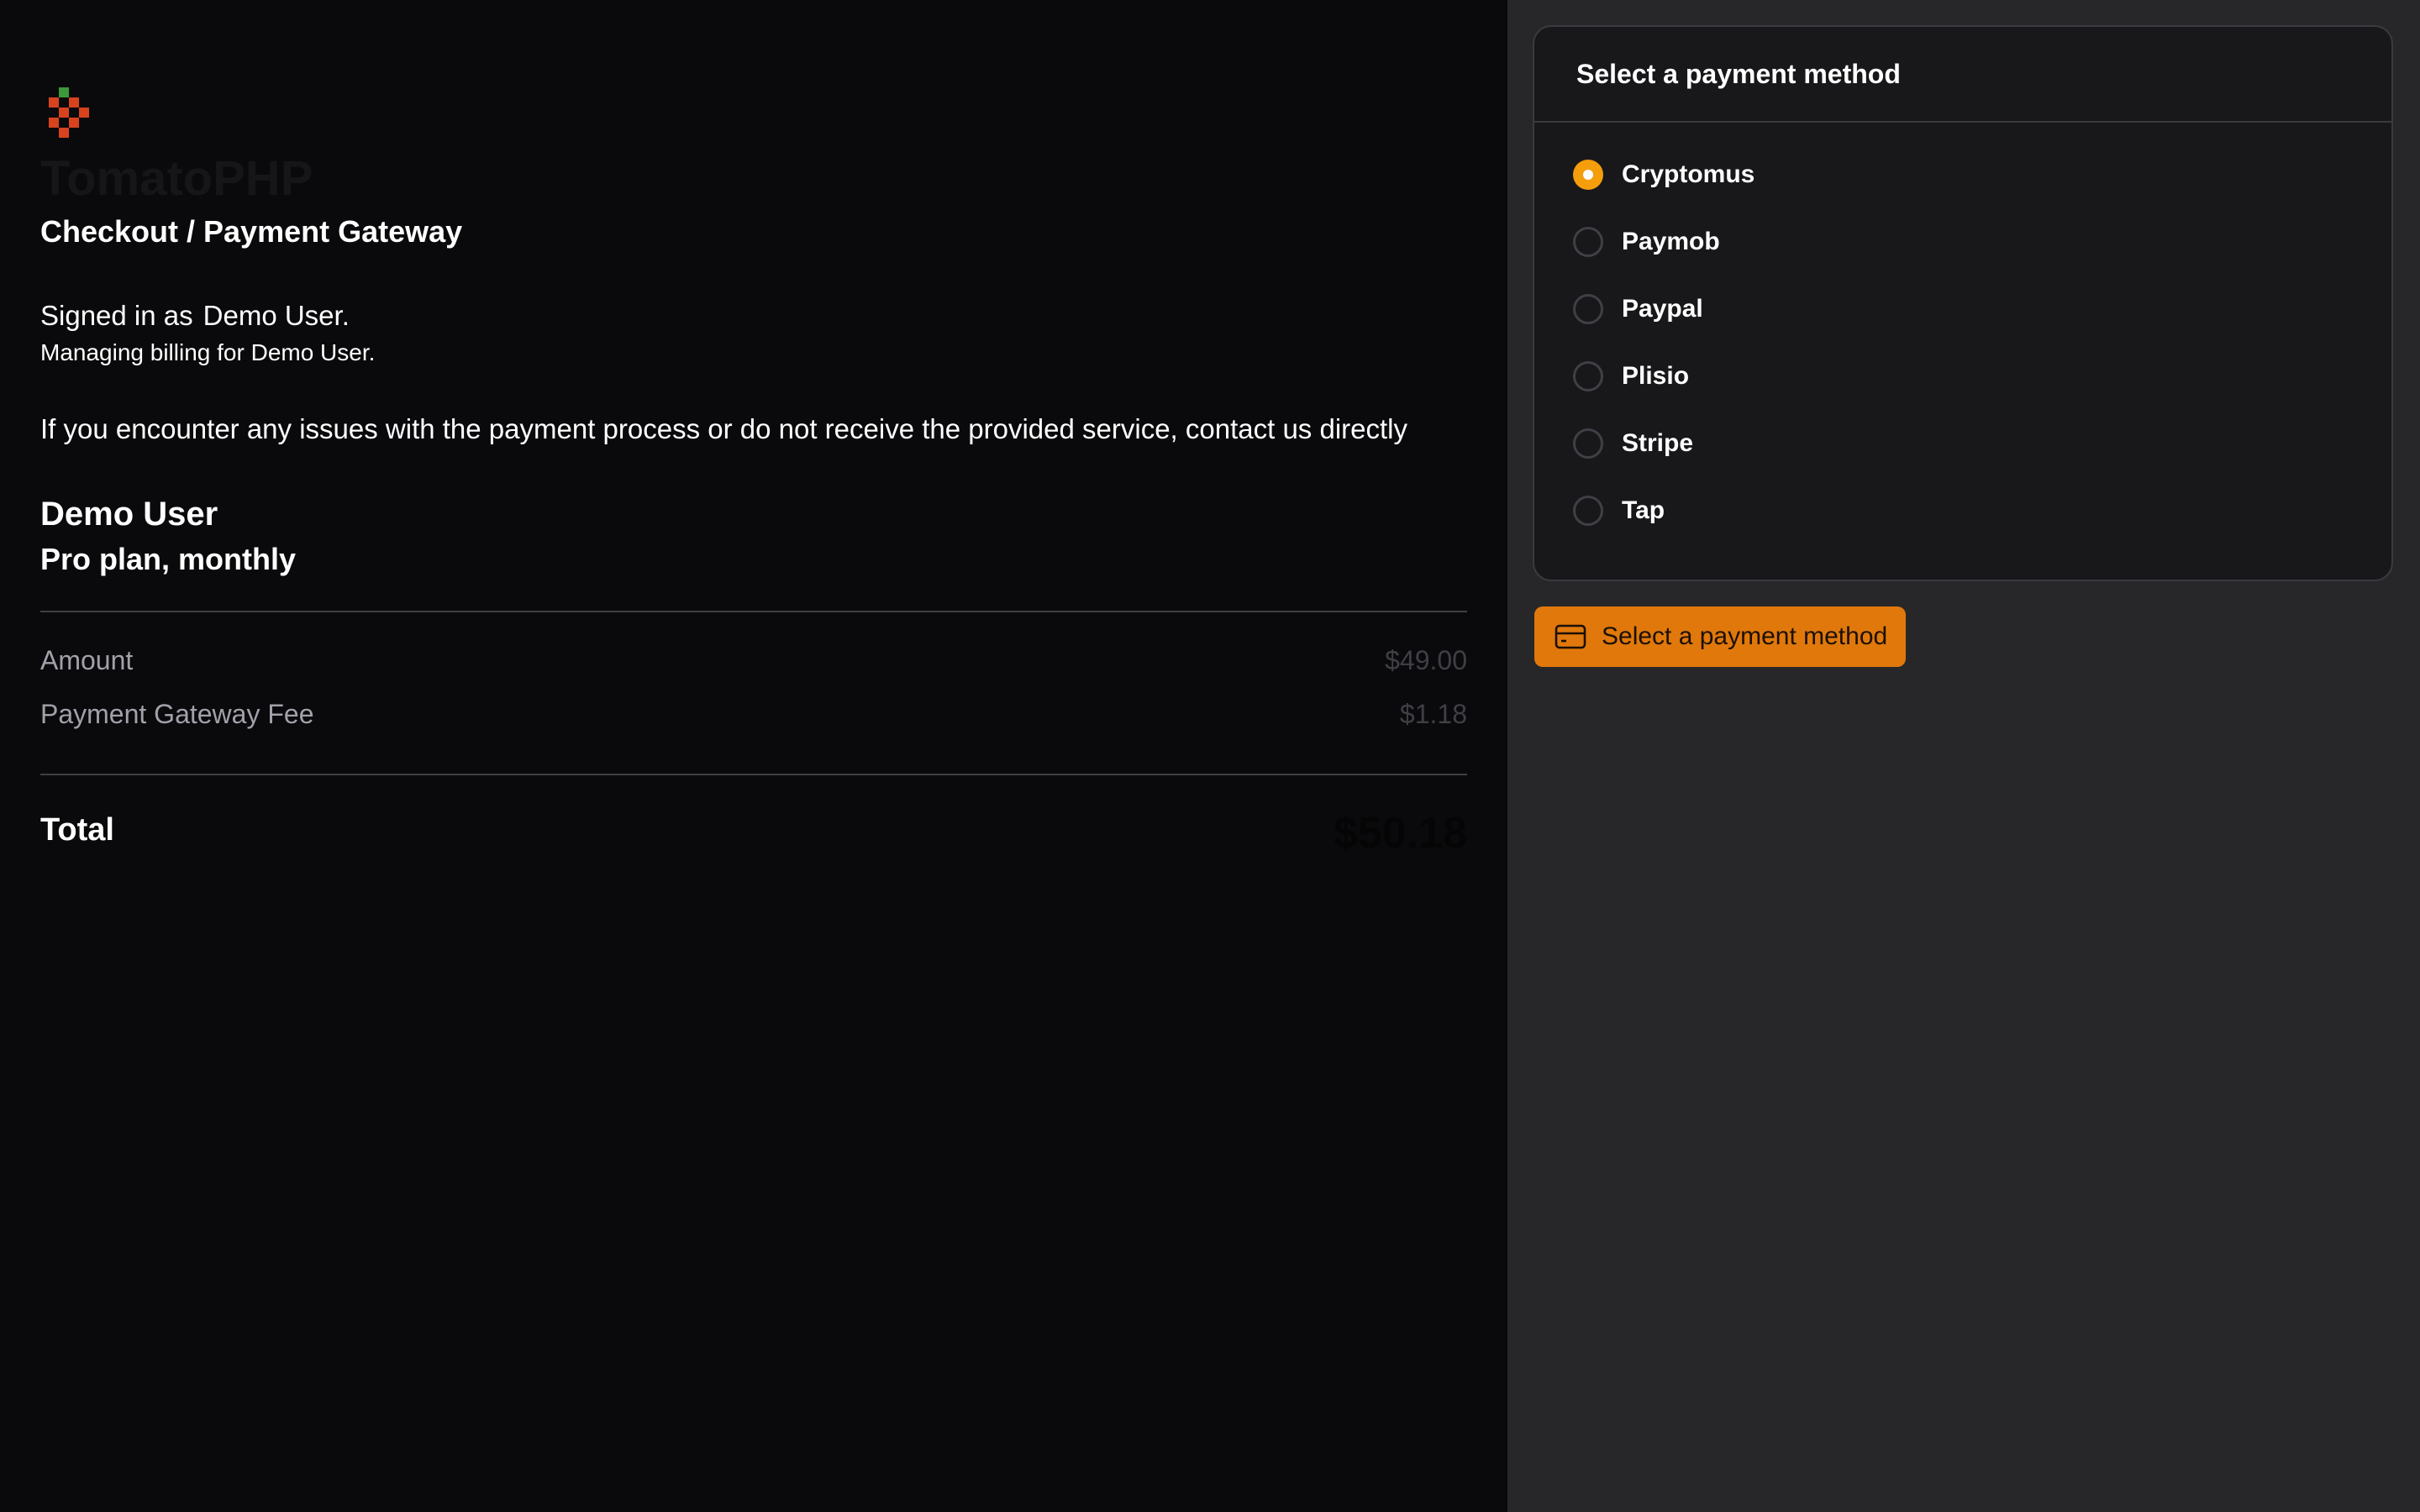 This screenshot has height=1512, width=2420. Describe the element at coordinates (1433, 713) in the screenshot. I see `gateway-fee-value: $1.18` at that location.